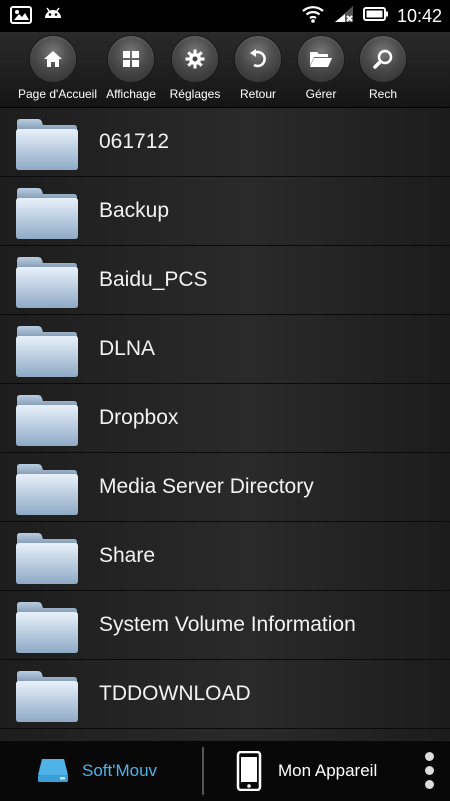 The height and width of the screenshot is (801, 450). Describe the element at coordinates (153, 279) in the screenshot. I see `folder-name: Baidu_PCS` at that location.